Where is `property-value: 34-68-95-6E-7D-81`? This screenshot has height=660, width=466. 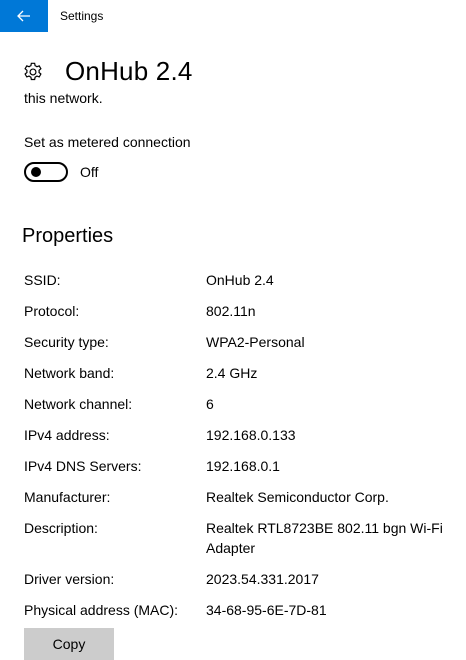 property-value: 34-68-95-6E-7D-81 is located at coordinates (266, 610).